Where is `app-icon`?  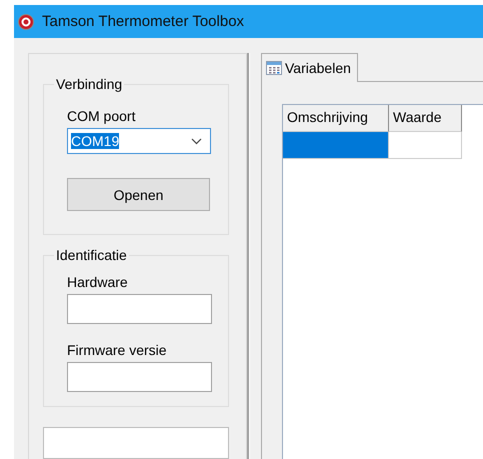
app-icon is located at coordinates (26, 22).